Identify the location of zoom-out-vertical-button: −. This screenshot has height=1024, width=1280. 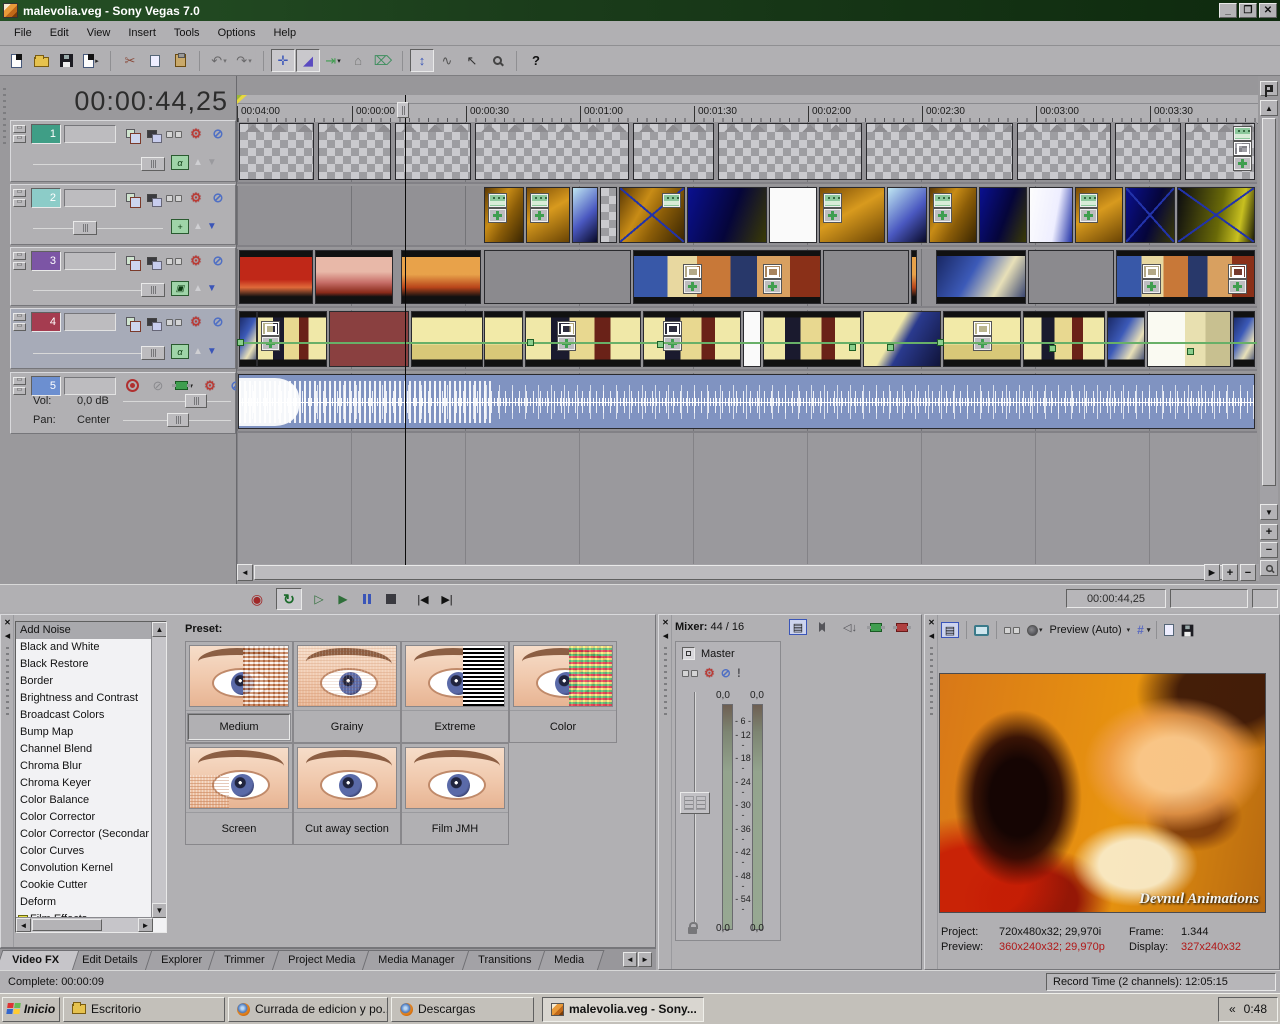
(1269, 550).